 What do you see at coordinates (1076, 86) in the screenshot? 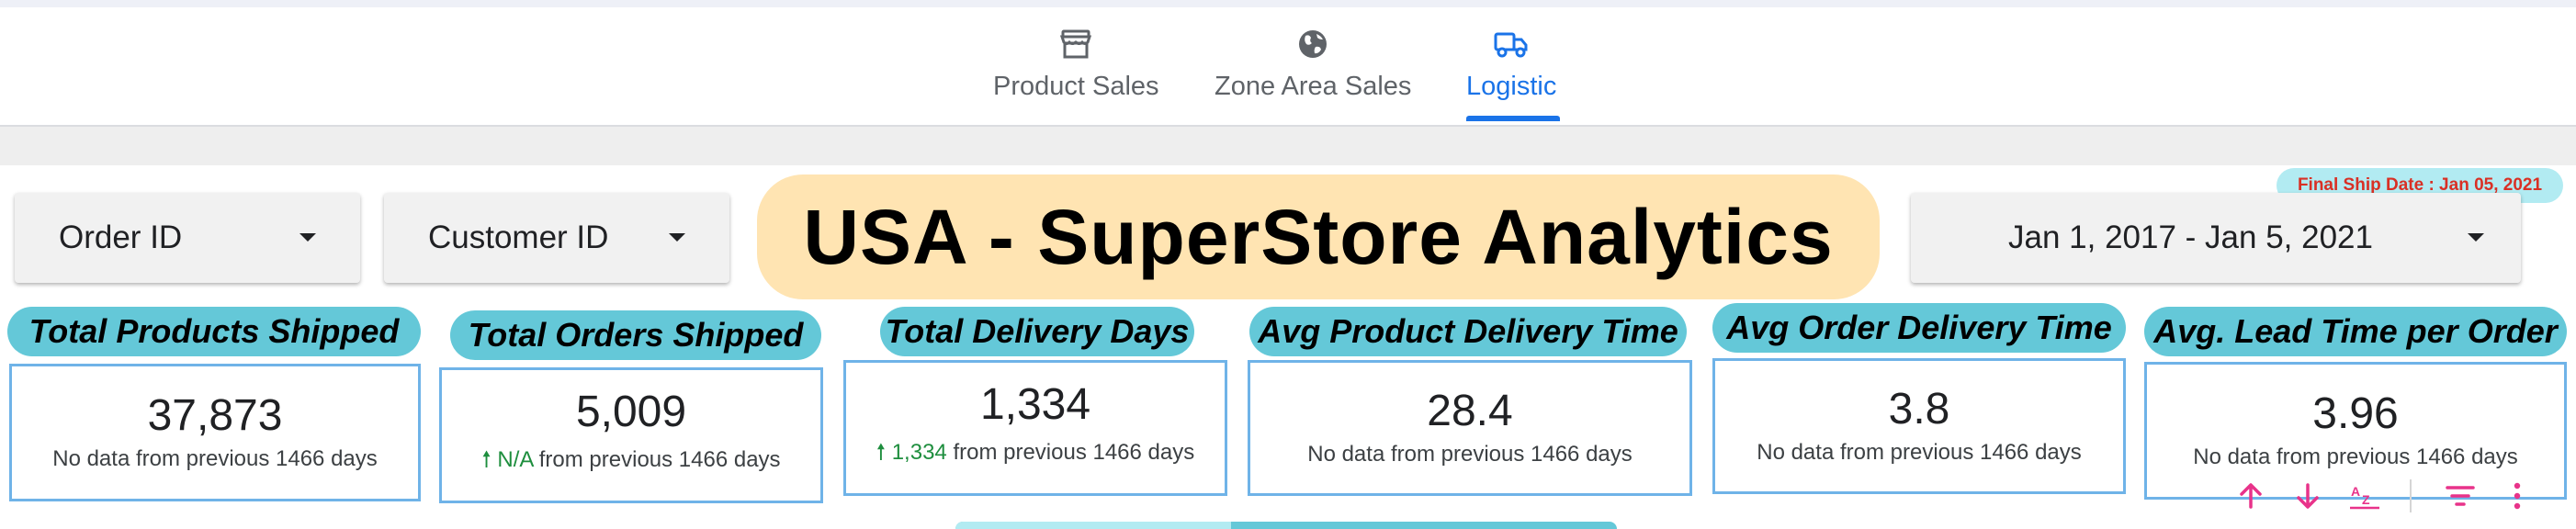
I see `tab-label: Product Sales` at bounding box center [1076, 86].